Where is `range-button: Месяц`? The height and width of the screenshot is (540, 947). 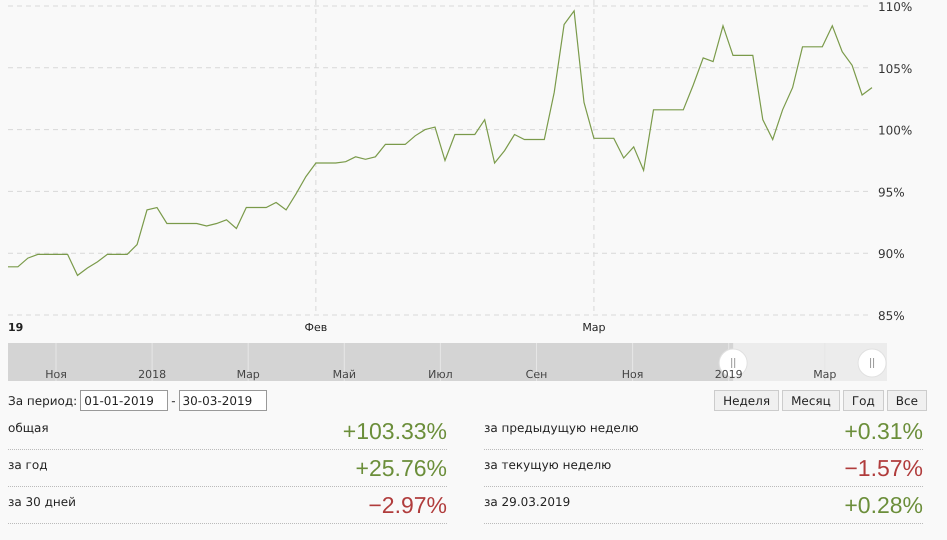
range-button: Месяц is located at coordinates (811, 400).